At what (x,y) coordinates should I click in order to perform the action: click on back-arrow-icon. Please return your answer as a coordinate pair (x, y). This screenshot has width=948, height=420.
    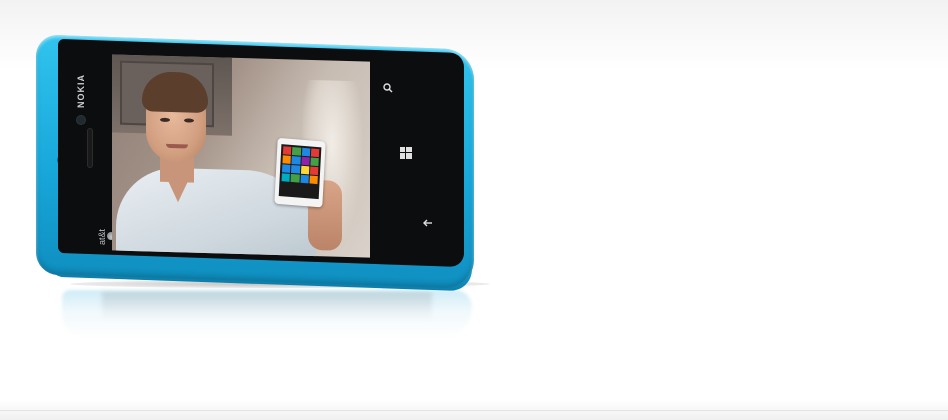
    Looking at the image, I should click on (427, 223).